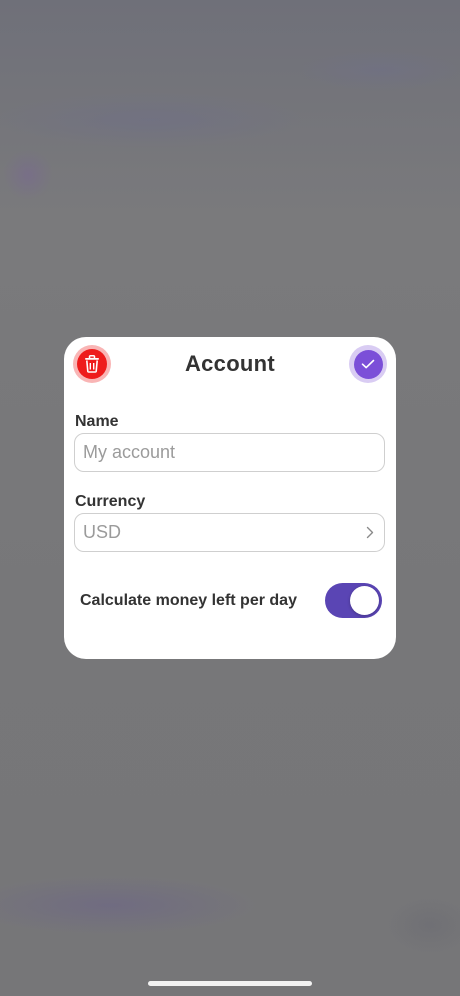 The width and height of the screenshot is (460, 996). I want to click on check-icon, so click(368, 364).